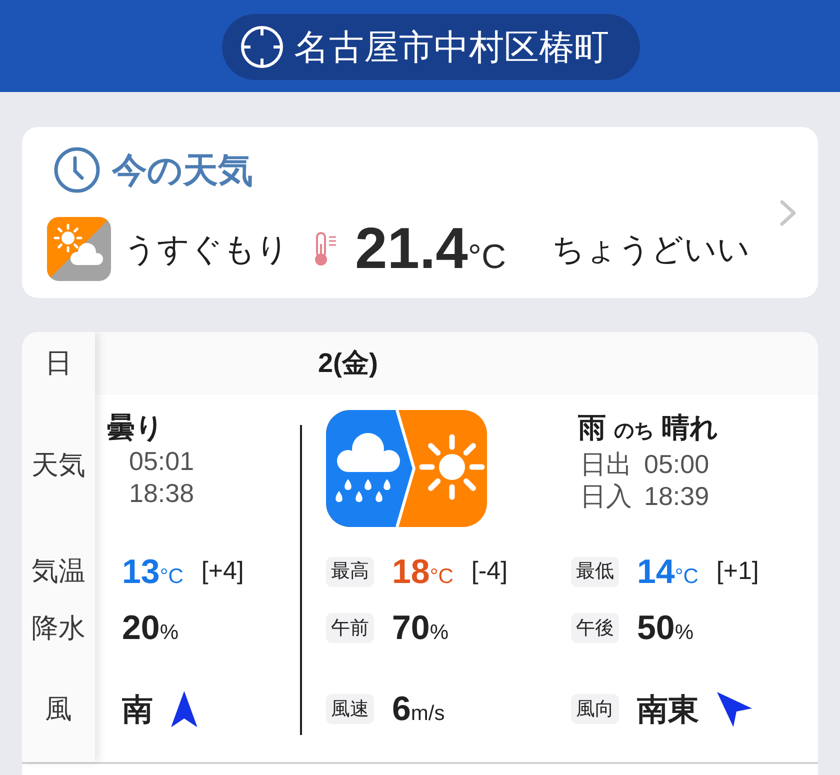 This screenshot has width=840, height=775. Describe the element at coordinates (420, 628) in the screenshot. I see `precipitation-value: 70%` at that location.